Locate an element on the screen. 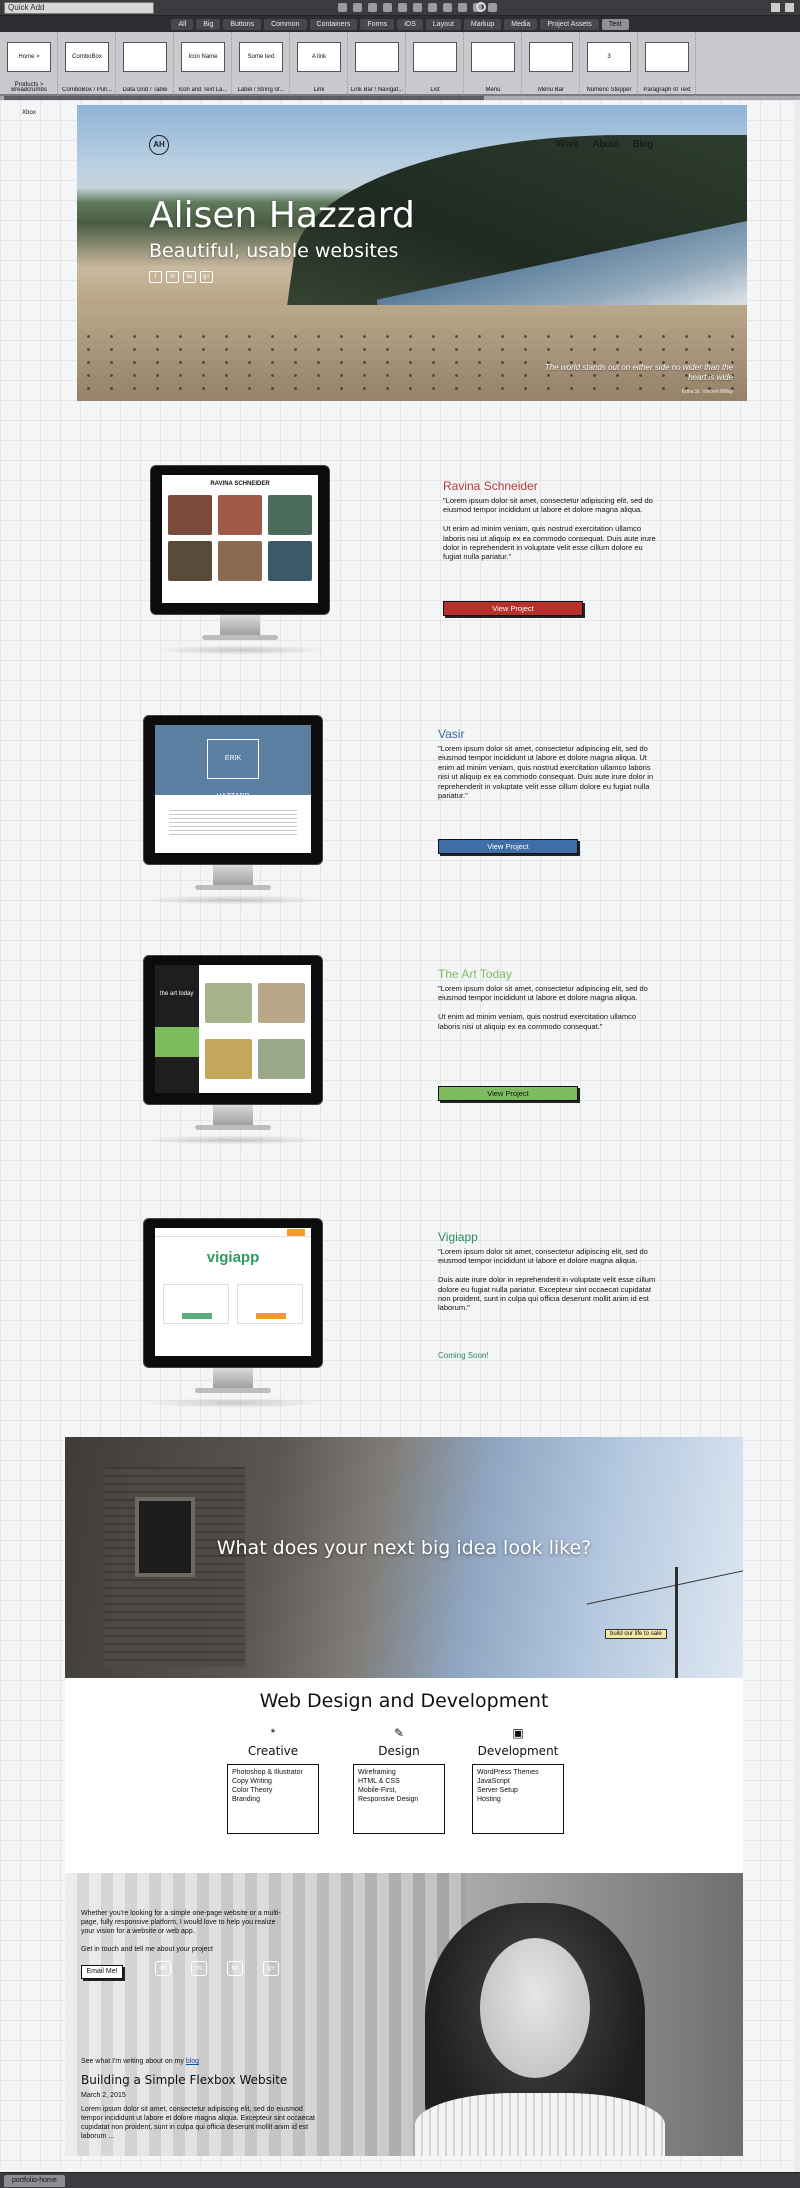  blog-post-title: Building a Simple Flexbox Website is located at coordinates (184, 2080).